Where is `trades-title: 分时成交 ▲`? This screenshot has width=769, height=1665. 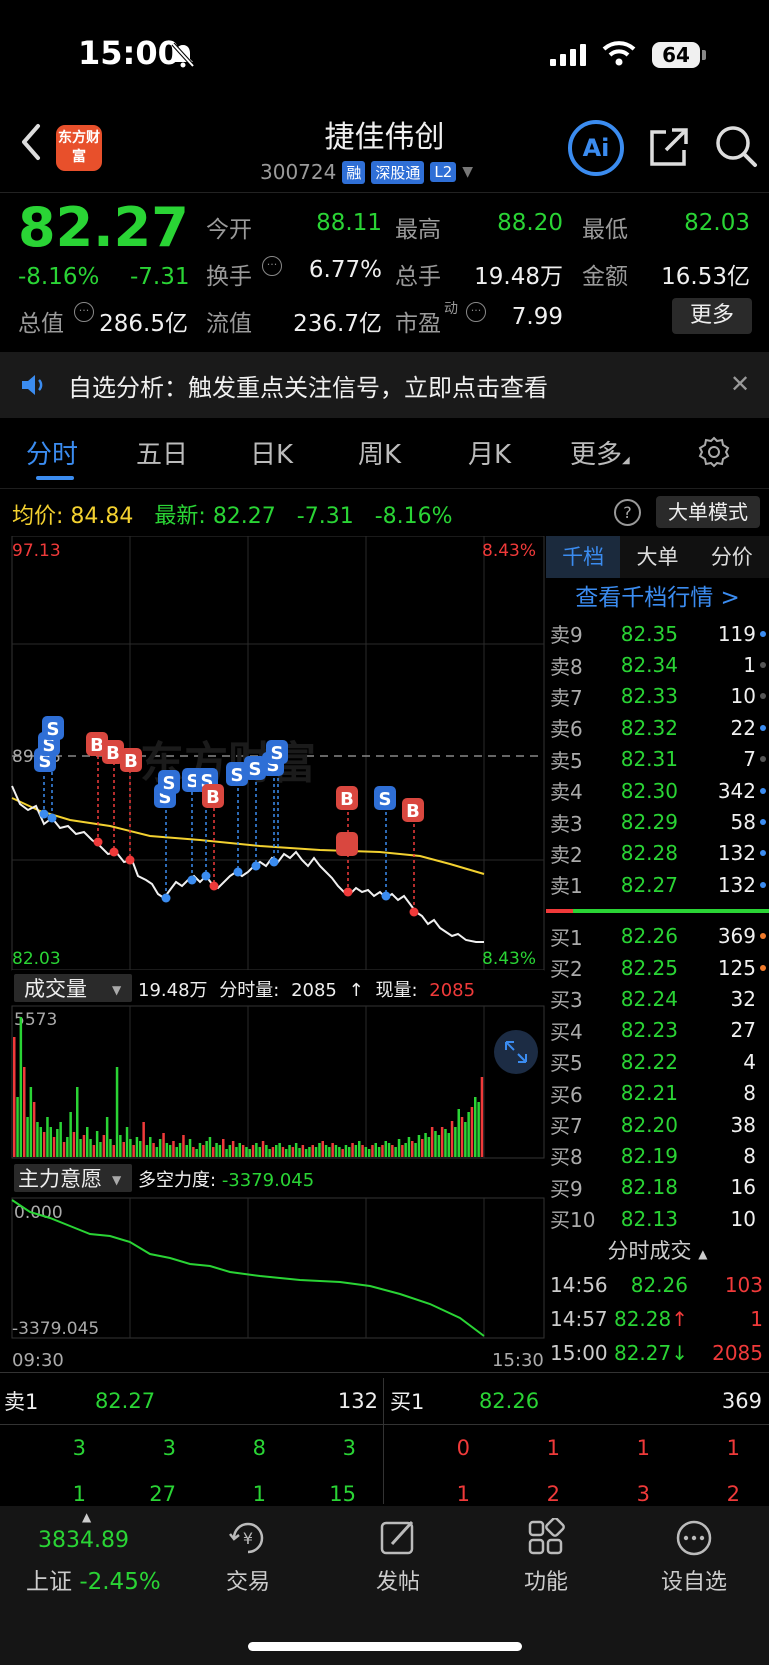 trades-title: 分时成交 ▲ is located at coordinates (657, 1251).